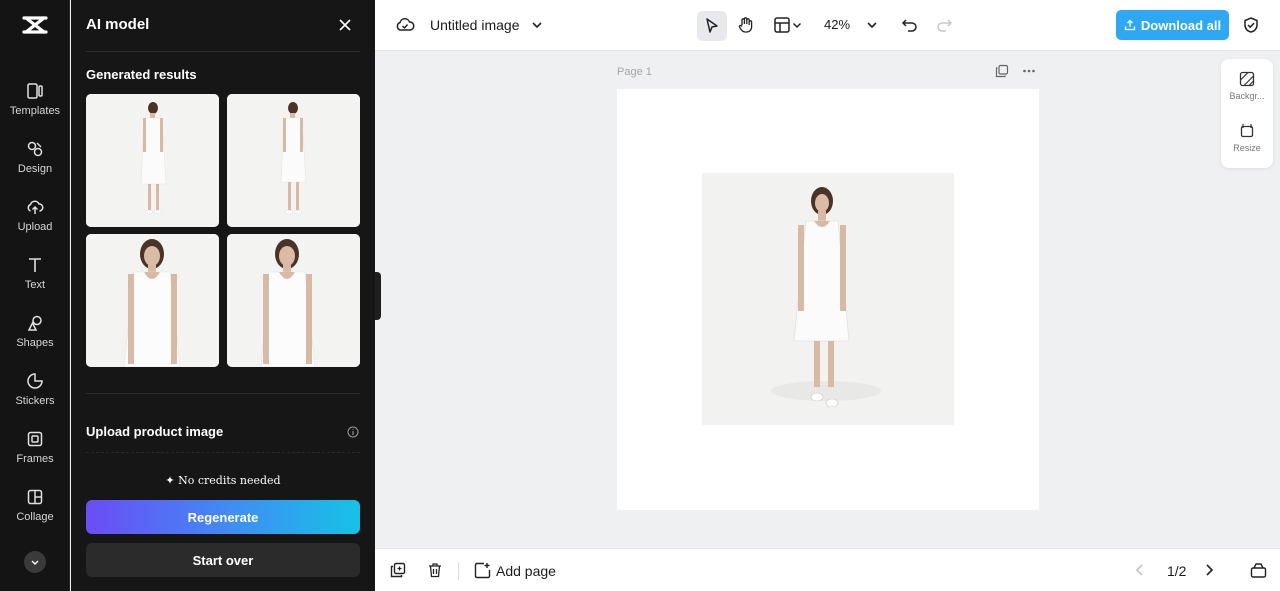  What do you see at coordinates (35, 393) in the screenshot?
I see `rail-item-stickers: Stickers` at bounding box center [35, 393].